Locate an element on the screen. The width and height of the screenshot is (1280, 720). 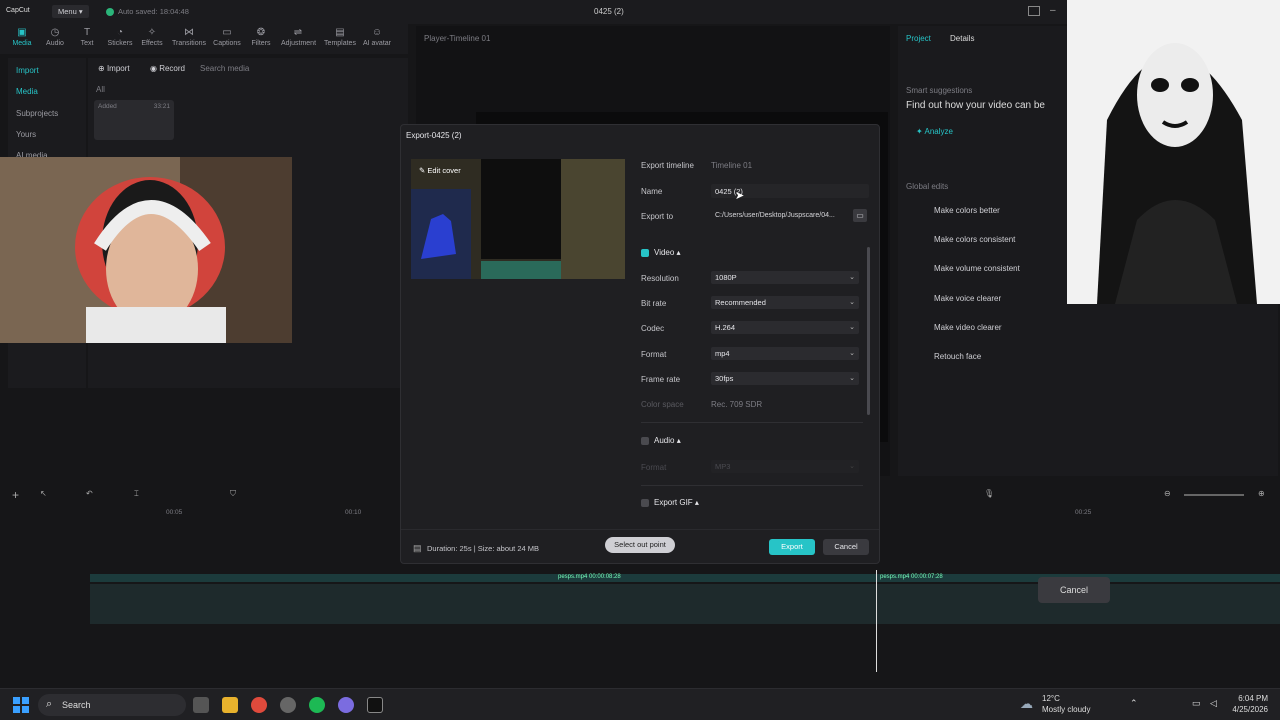
tab-details: Details is located at coordinates (962, 38).